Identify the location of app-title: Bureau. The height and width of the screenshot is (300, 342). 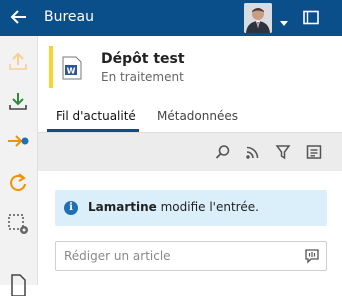
(69, 17).